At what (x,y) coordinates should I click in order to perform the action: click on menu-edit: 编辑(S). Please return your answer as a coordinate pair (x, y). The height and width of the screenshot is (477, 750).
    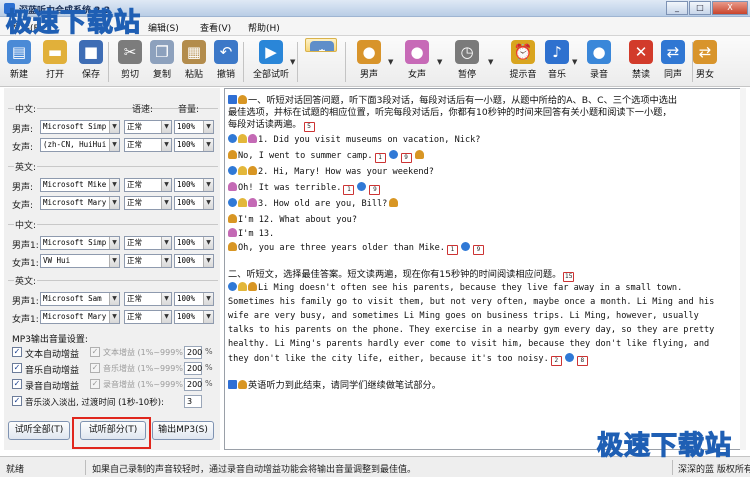
    Looking at the image, I should click on (163, 27).